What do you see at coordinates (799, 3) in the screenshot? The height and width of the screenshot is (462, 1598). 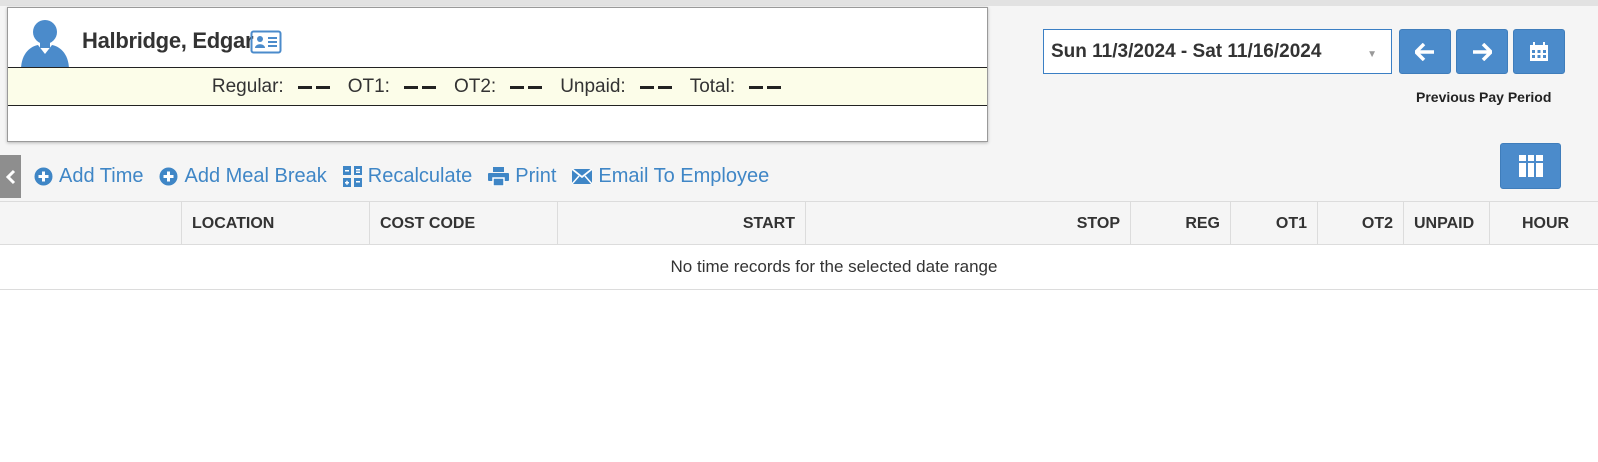 I see `top-border` at bounding box center [799, 3].